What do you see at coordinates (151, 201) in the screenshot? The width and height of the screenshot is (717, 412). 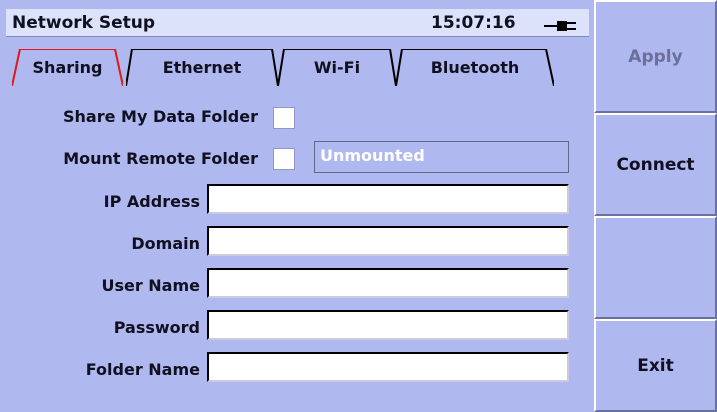 I see `ip-address-label: IP Address` at bounding box center [151, 201].